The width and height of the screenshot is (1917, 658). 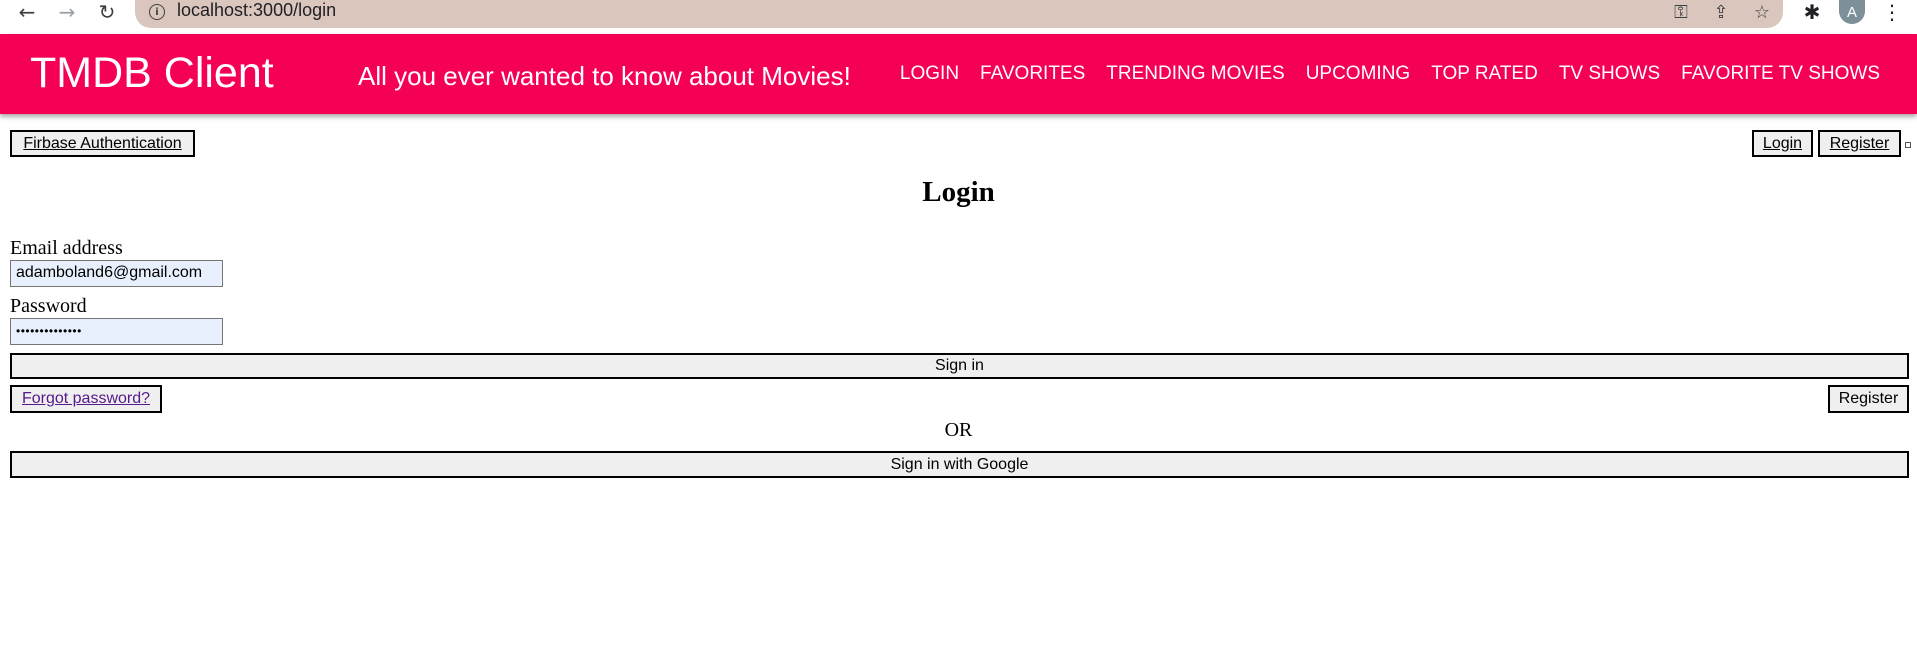 I want to click on nav-favorite-tv-shows: FAVORITE TV SHOWS, so click(x=1780, y=74).